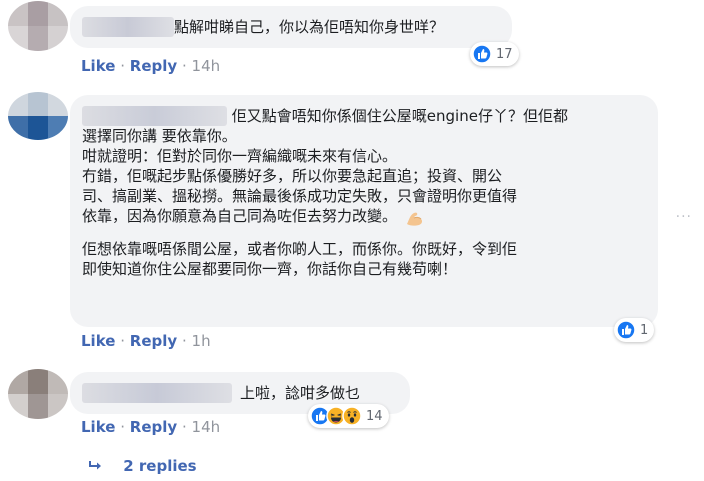 Image resolution: width=704 pixels, height=481 pixels. Describe the element at coordinates (644, 330) in the screenshot. I see `reaction-count: 1` at that location.